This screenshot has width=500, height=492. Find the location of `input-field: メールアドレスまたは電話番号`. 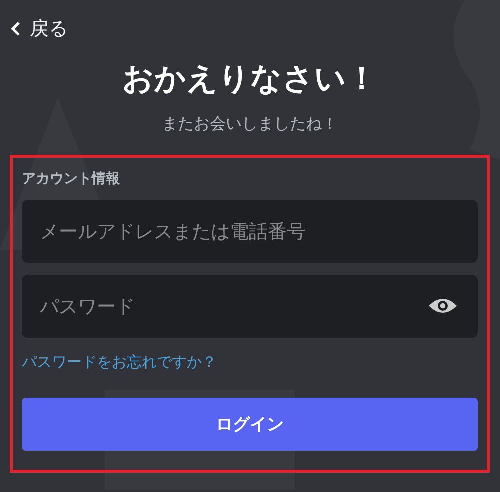

input-field: メールアドレスまたは電話番号 is located at coordinates (250, 231).